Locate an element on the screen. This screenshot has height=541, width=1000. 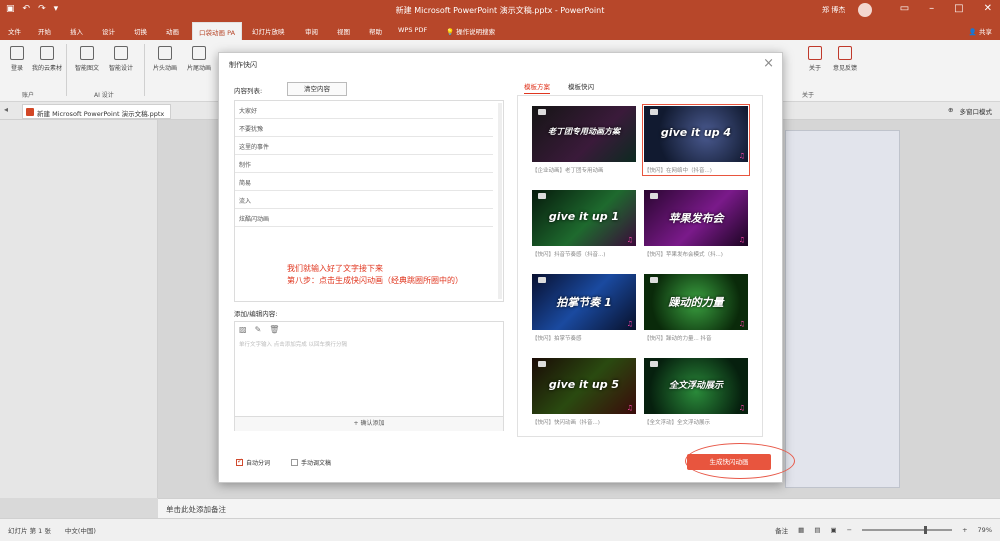
notes-toggle: 备注 is located at coordinates (781, 530).